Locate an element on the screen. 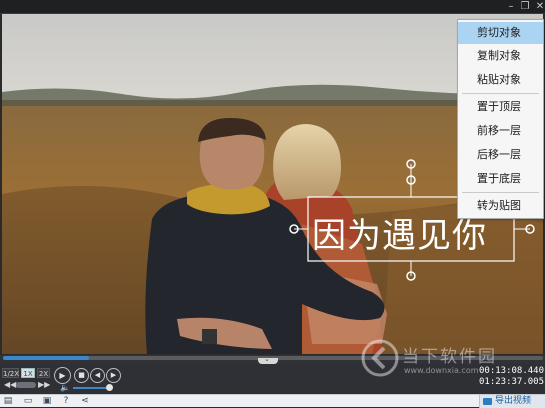 This screenshot has height=408, width=545. shuttle-slider is located at coordinates (26, 385).